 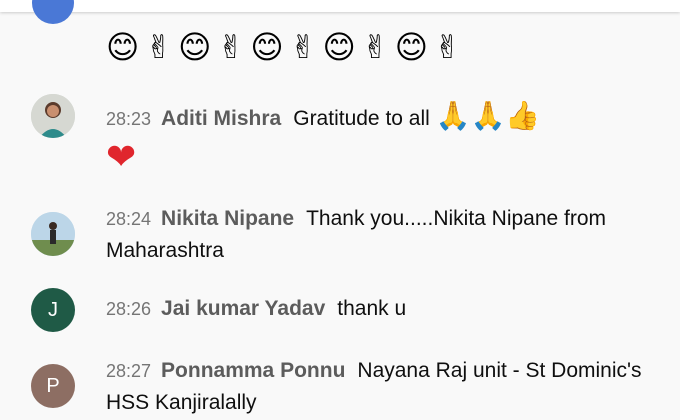 What do you see at coordinates (372, 308) in the screenshot?
I see `message-text: thank u` at bounding box center [372, 308].